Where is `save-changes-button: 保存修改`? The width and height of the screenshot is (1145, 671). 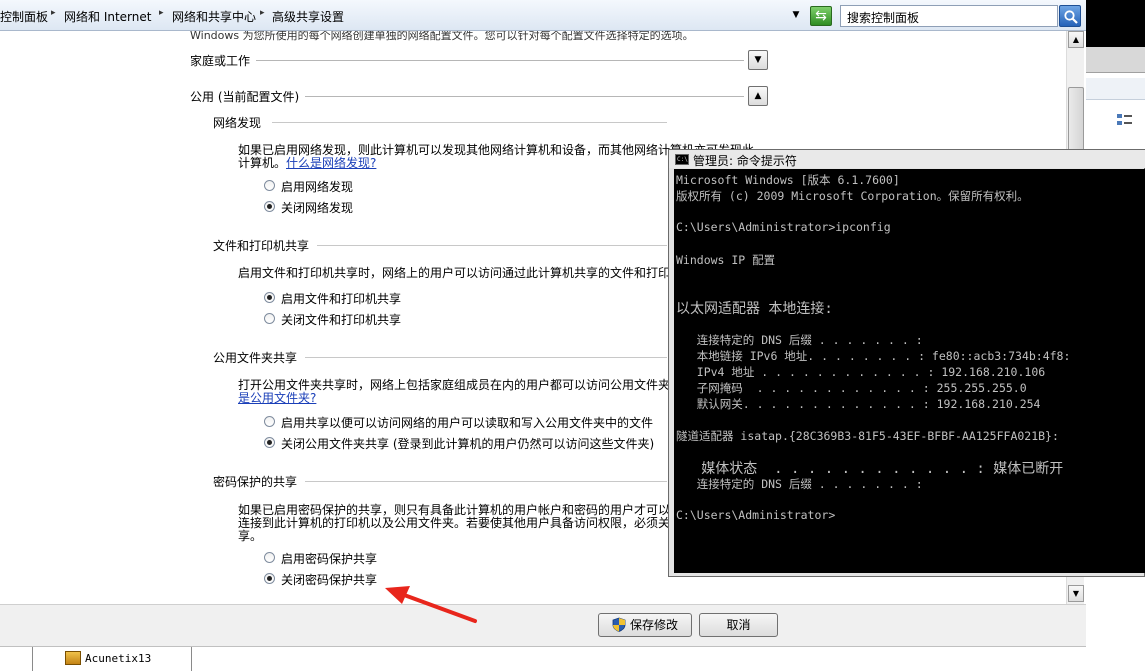 save-changes-button: 保存修改 is located at coordinates (645, 625).